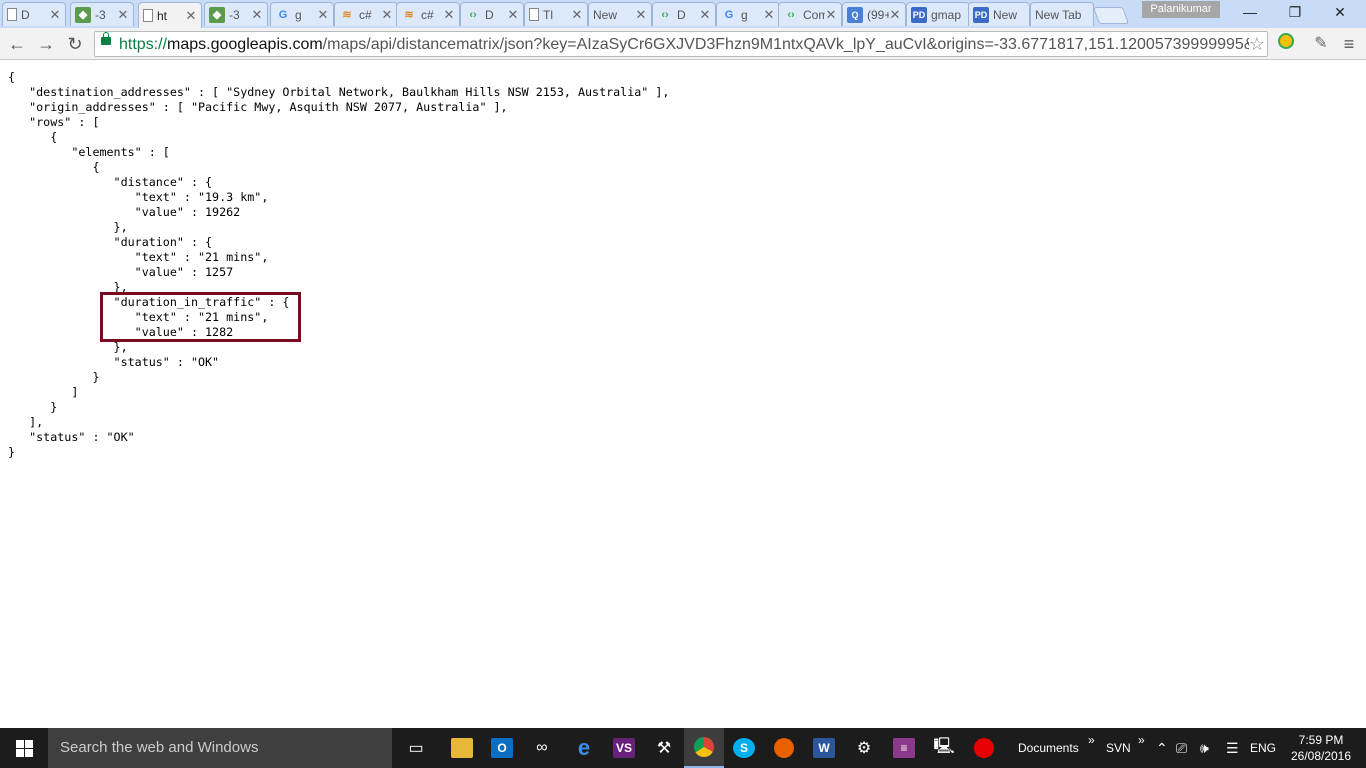 The height and width of the screenshot is (768, 1366). What do you see at coordinates (556, 14) in the screenshot?
I see `tab: Tl ✕` at bounding box center [556, 14].